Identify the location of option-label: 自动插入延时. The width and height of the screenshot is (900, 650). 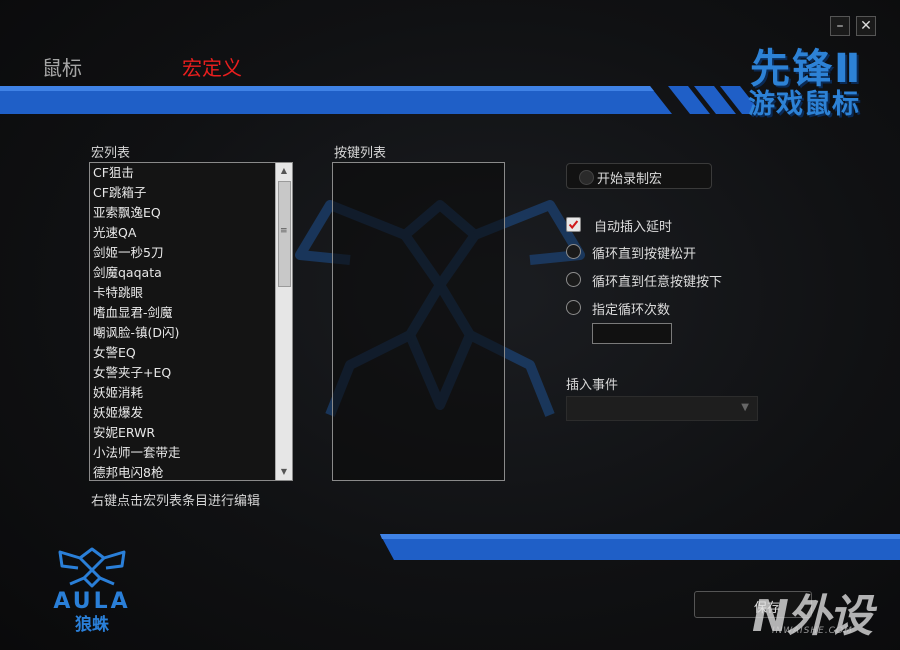
(633, 227).